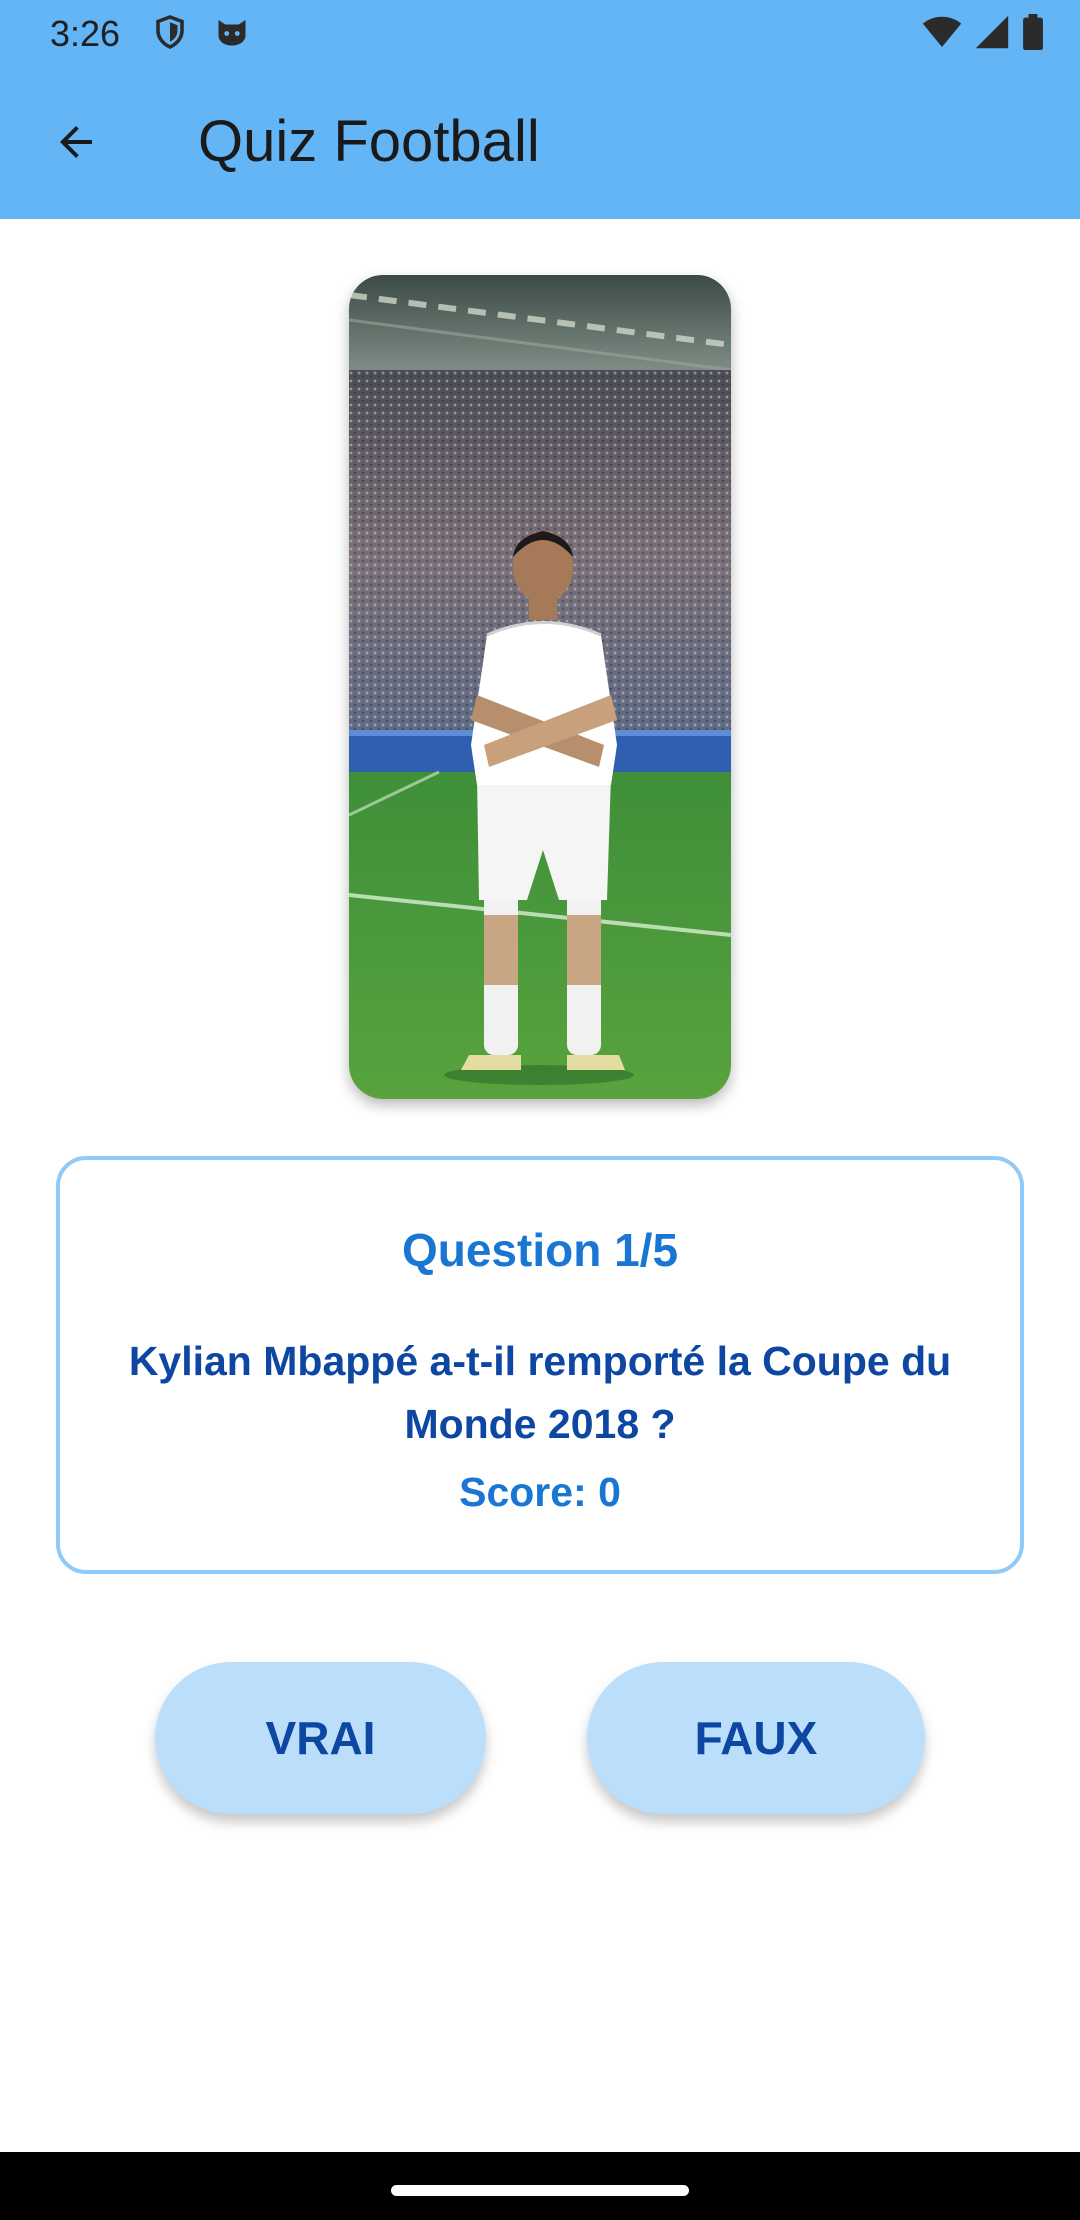 The width and height of the screenshot is (1080, 2220). Describe the element at coordinates (540, 2190) in the screenshot. I see `home-indicator` at that location.